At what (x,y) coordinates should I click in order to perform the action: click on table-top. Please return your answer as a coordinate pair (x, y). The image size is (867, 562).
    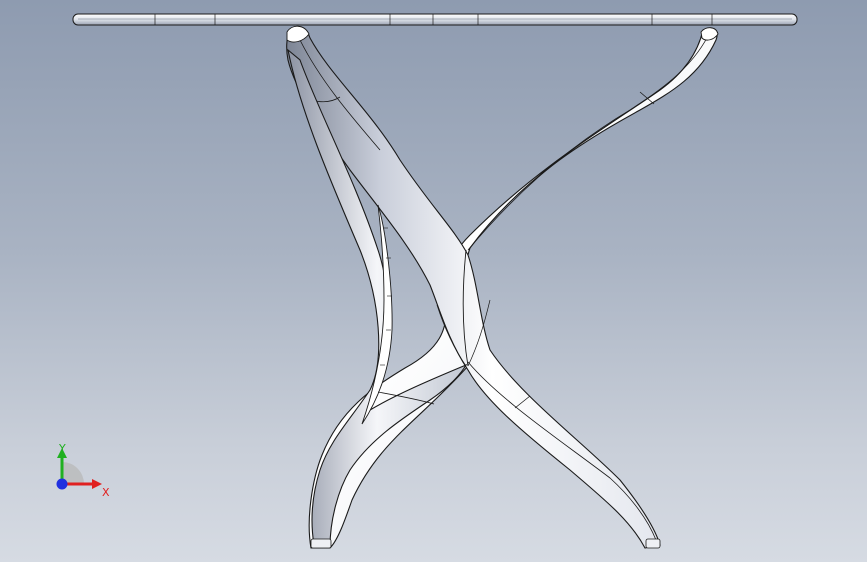
    Looking at the image, I should click on (435, 19).